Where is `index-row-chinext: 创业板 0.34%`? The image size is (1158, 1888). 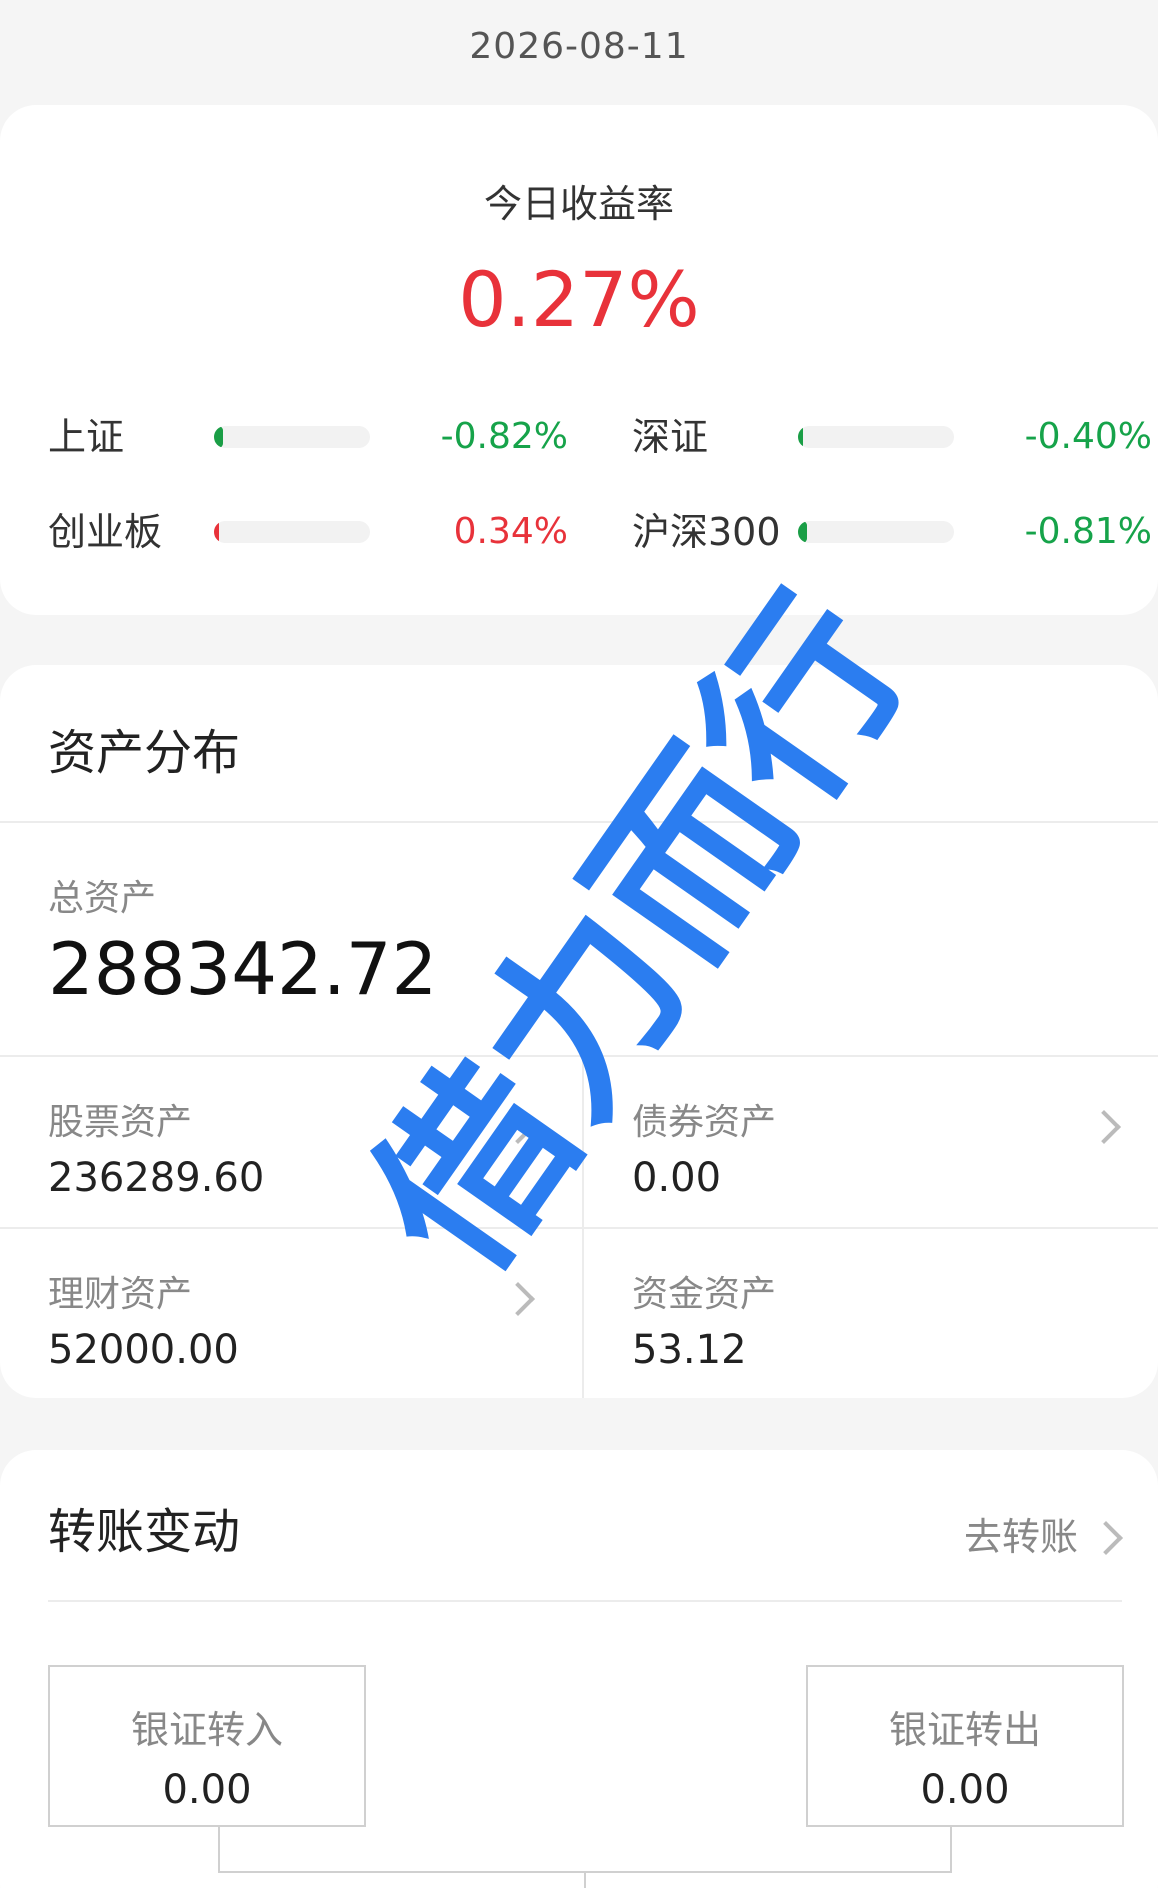
index-row-chinext: 创业板 0.34% is located at coordinates (308, 532).